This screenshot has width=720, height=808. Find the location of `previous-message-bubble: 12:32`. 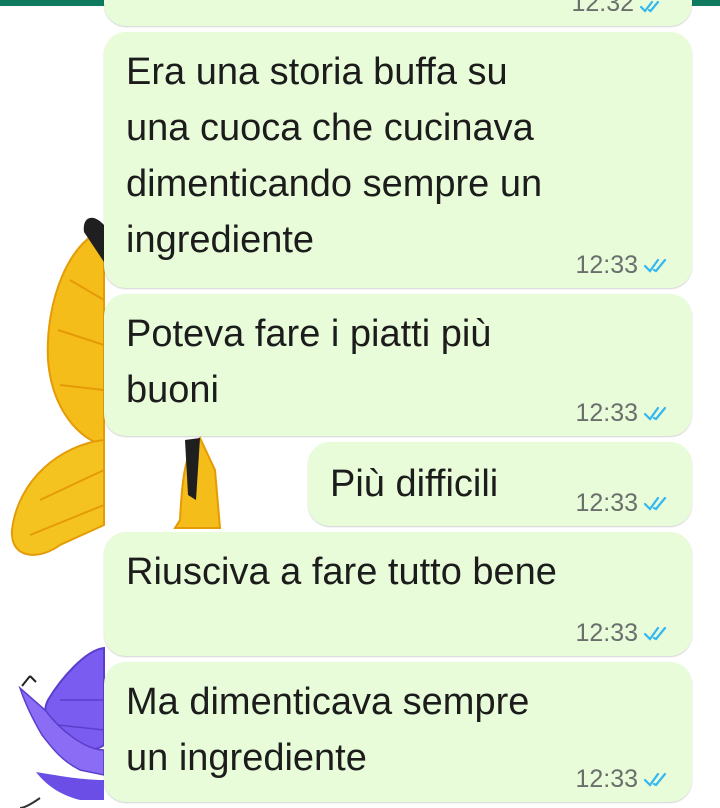

previous-message-bubble: 12:32 is located at coordinates (398, 13).